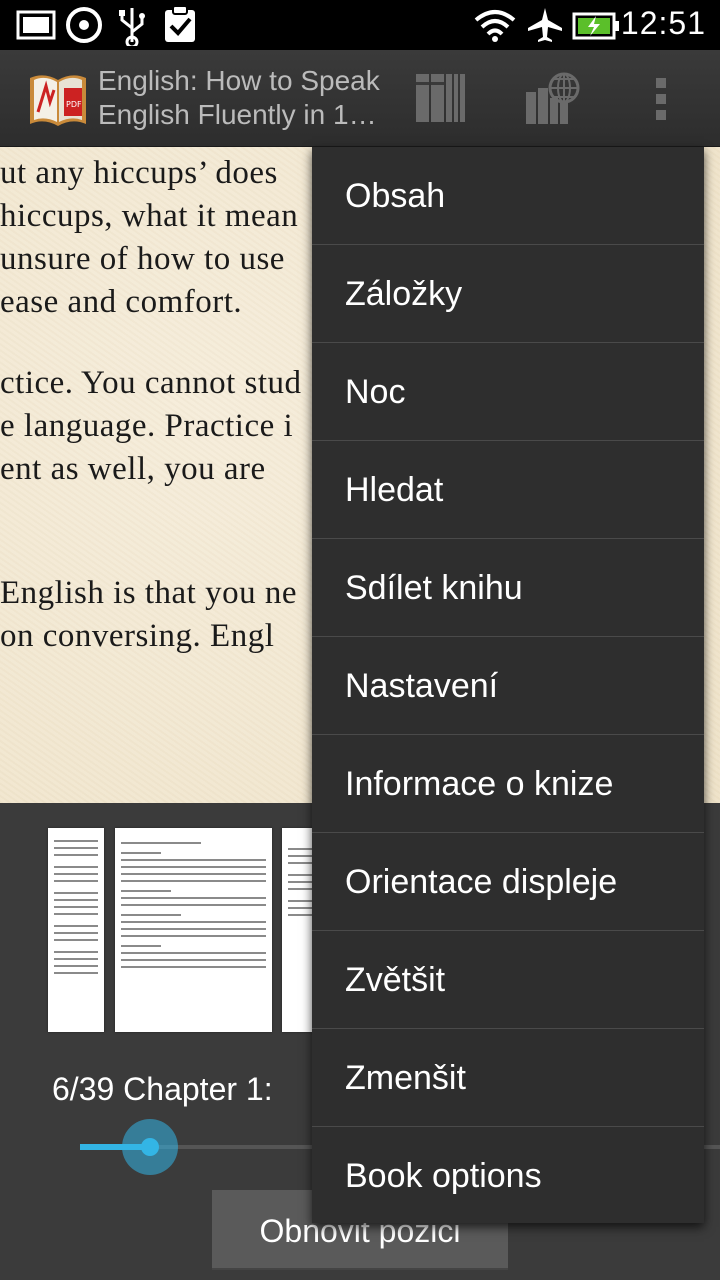 The height and width of the screenshot is (1280, 720). Describe the element at coordinates (151, 383) in the screenshot. I see `page-line: ctice. You cannot stud` at that location.